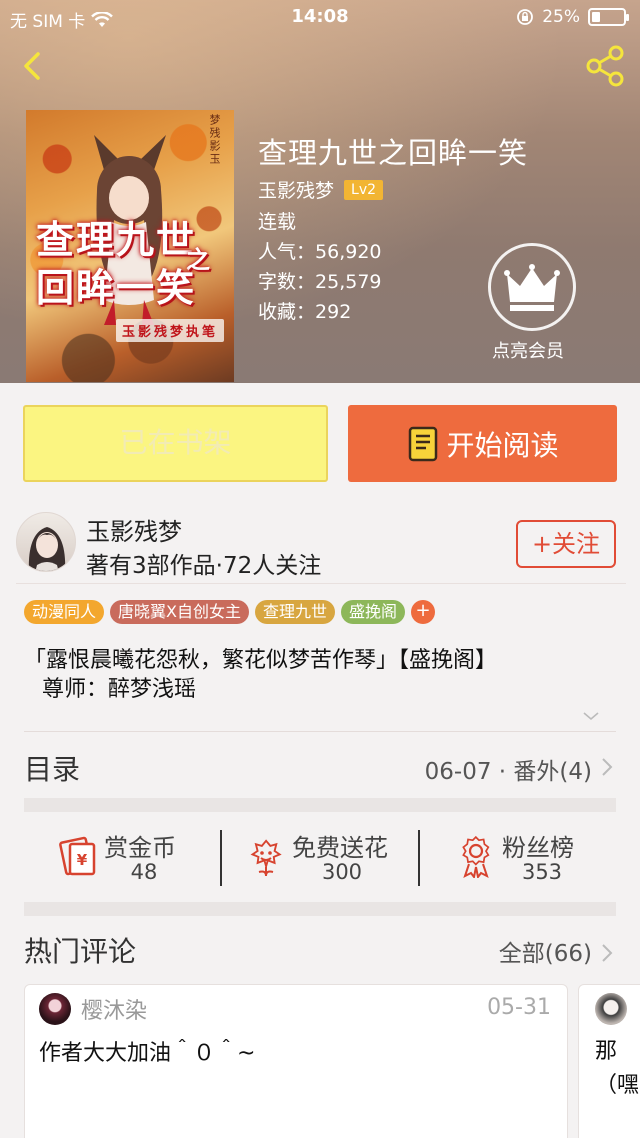  What do you see at coordinates (348, 282) in the screenshot?
I see `words-value: 25,579` at bounding box center [348, 282].